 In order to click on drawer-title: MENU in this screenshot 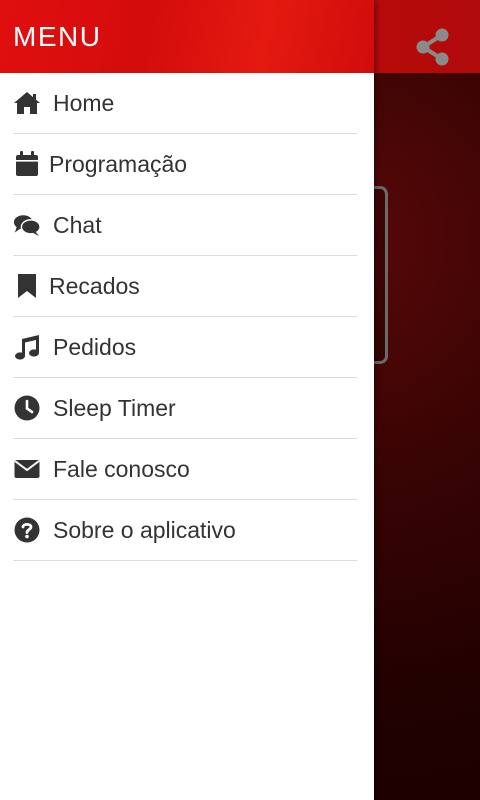, I will do `click(57, 36)`.